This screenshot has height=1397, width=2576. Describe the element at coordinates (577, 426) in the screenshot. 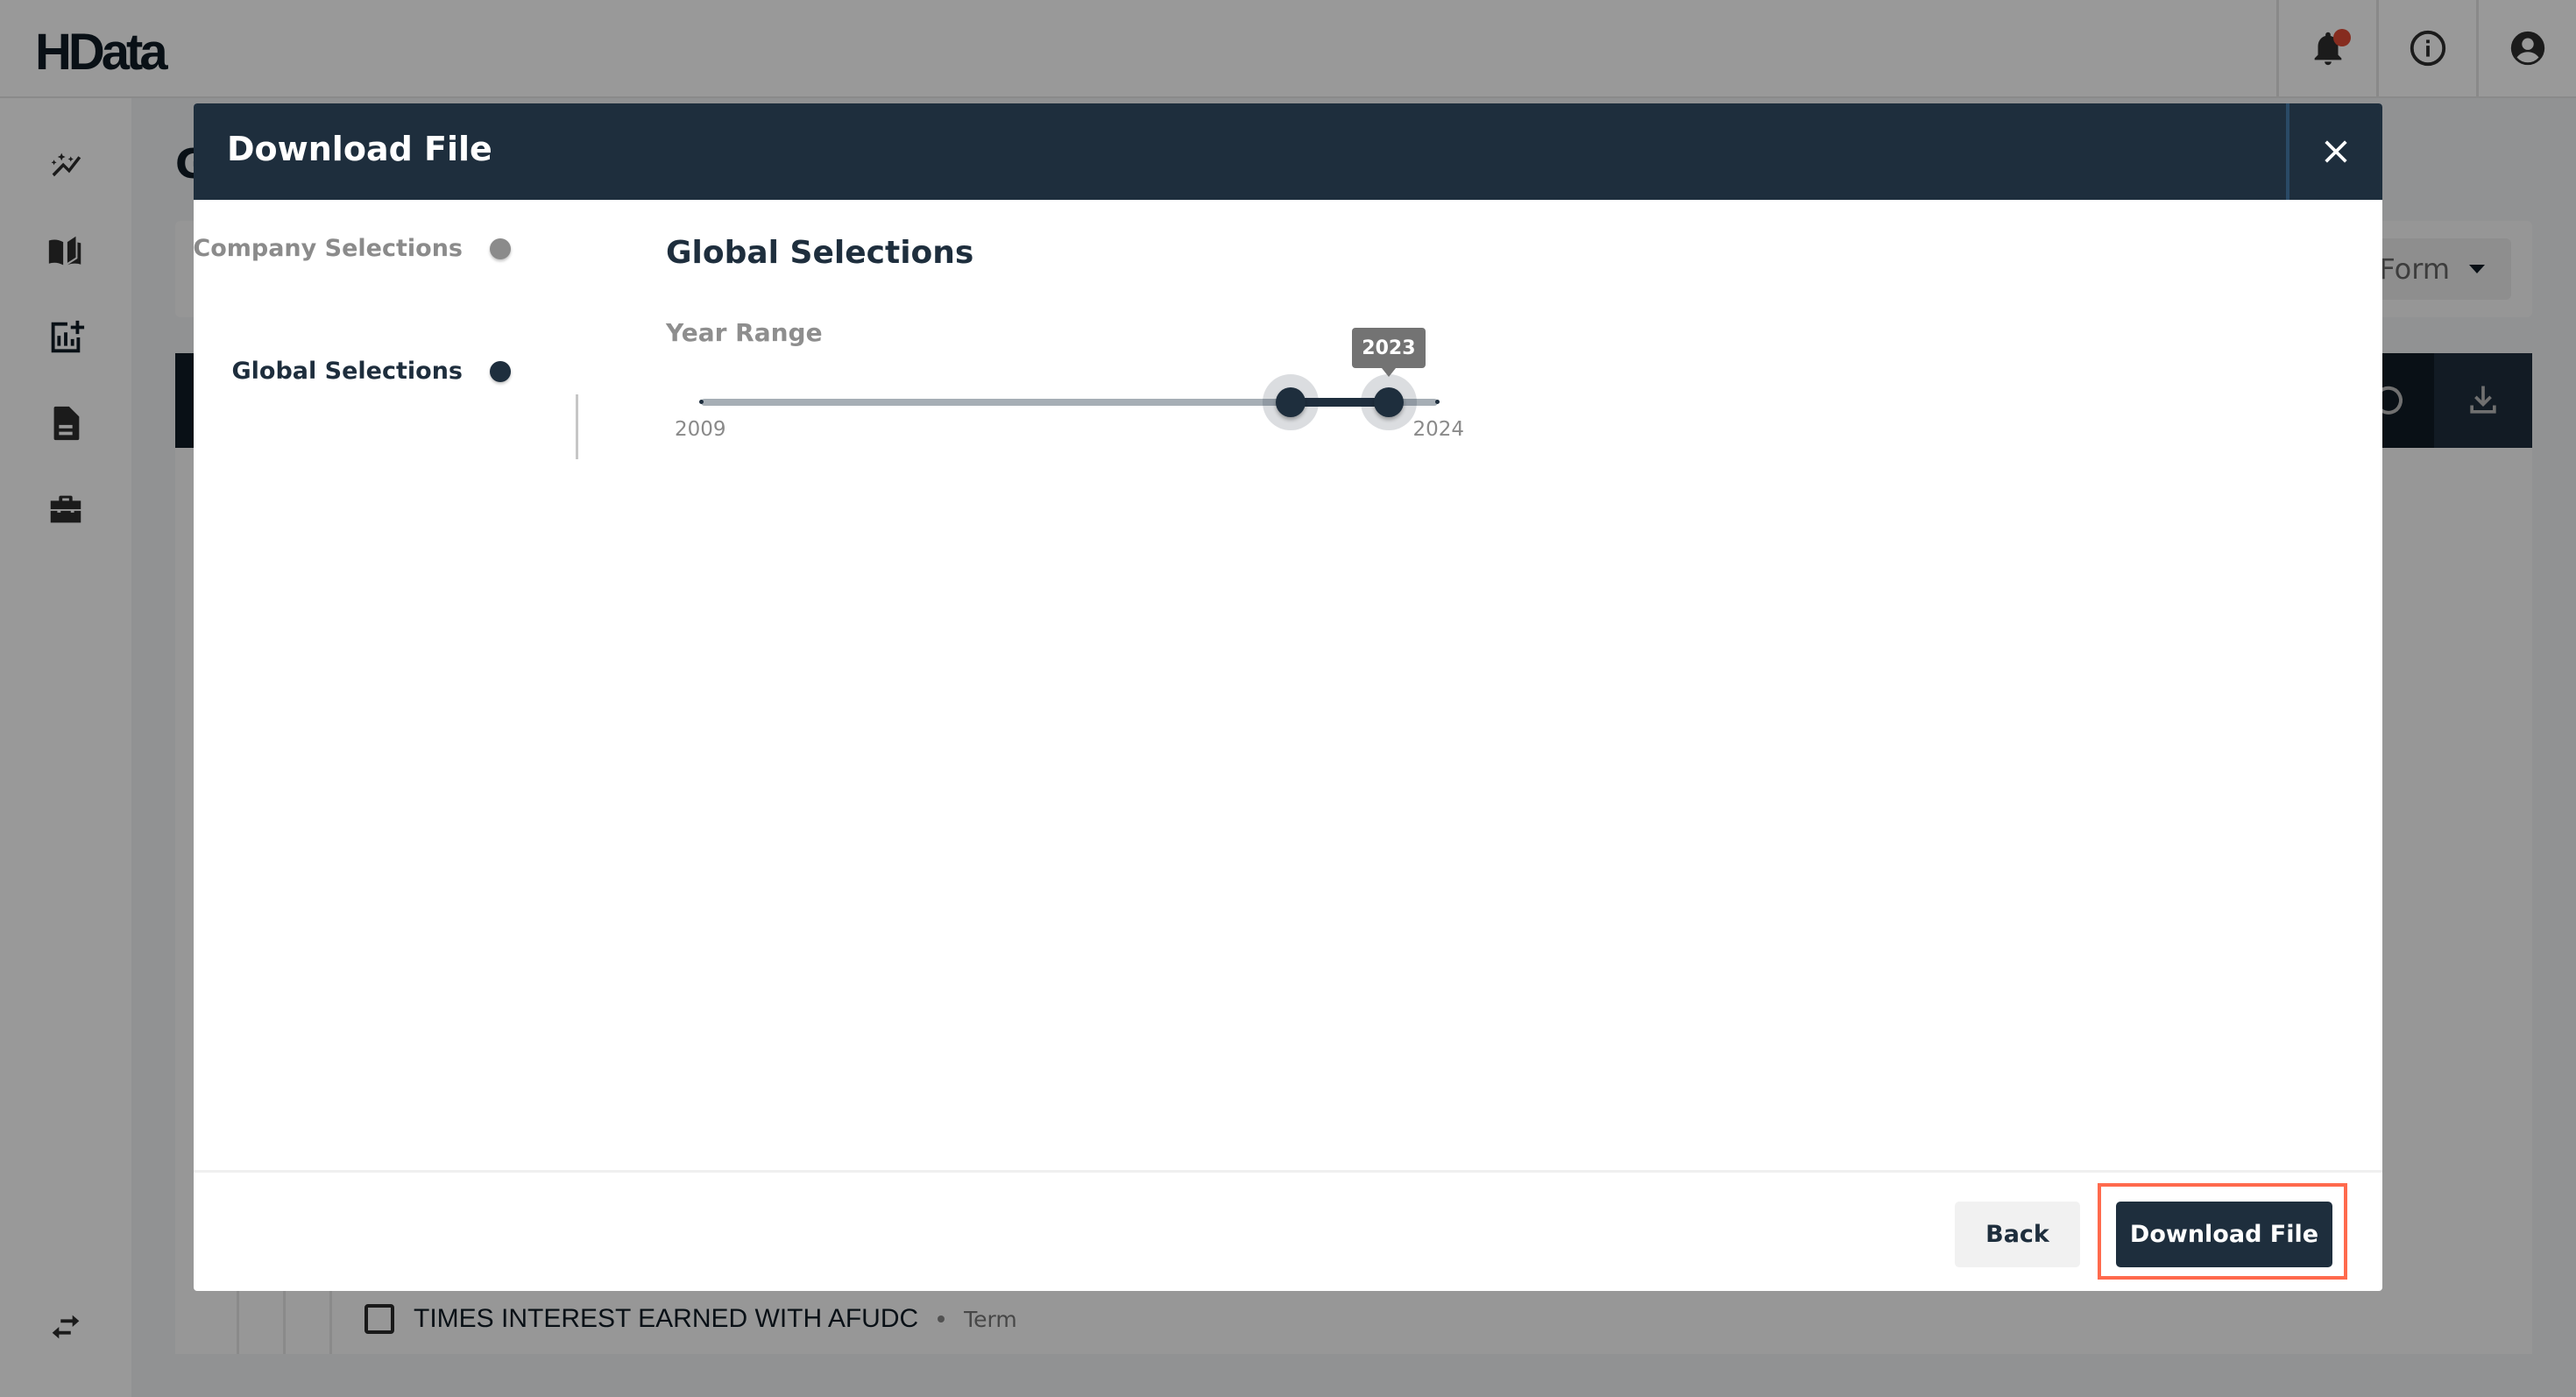

I see `step-connector` at that location.